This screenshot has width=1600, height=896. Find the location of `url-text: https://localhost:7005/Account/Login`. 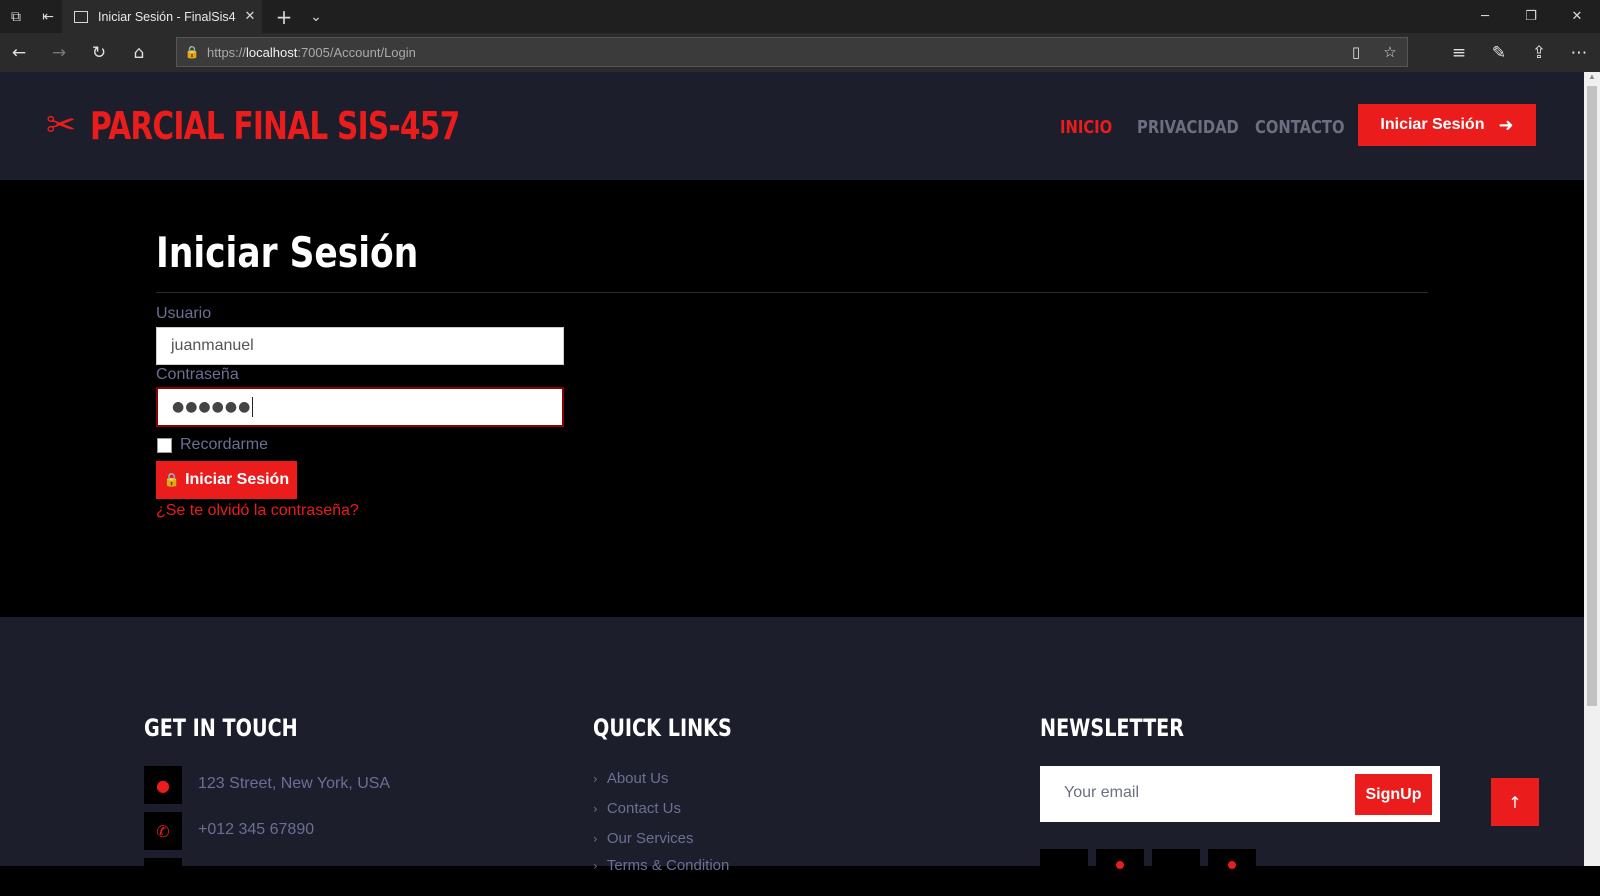

url-text: https://localhost:7005/Account/Login is located at coordinates (773, 52).